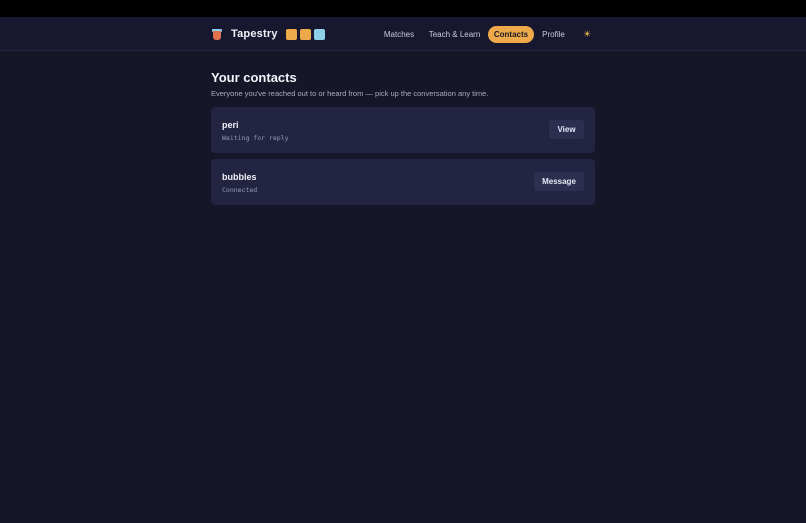 The width and height of the screenshot is (806, 523). Describe the element at coordinates (240, 190) in the screenshot. I see `contact-status: Connected` at that location.